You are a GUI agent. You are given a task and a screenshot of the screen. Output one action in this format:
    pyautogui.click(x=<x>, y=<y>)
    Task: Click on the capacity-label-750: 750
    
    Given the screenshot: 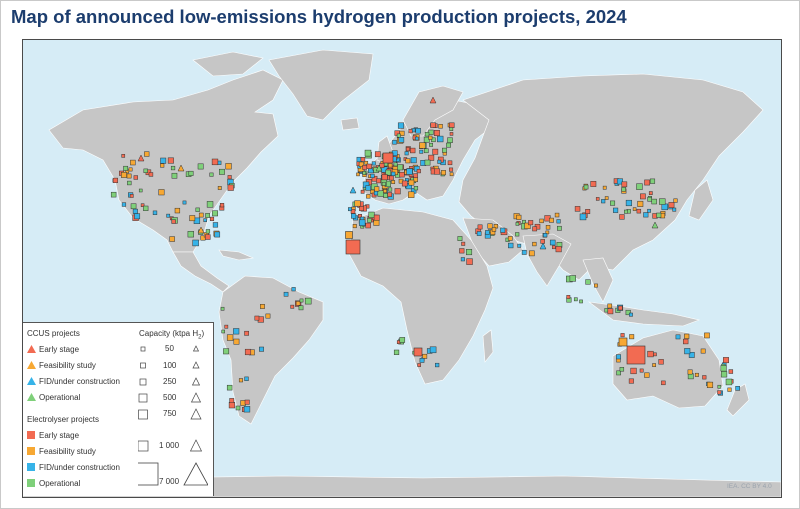 What is the action you would take?
    pyautogui.click(x=170, y=413)
    